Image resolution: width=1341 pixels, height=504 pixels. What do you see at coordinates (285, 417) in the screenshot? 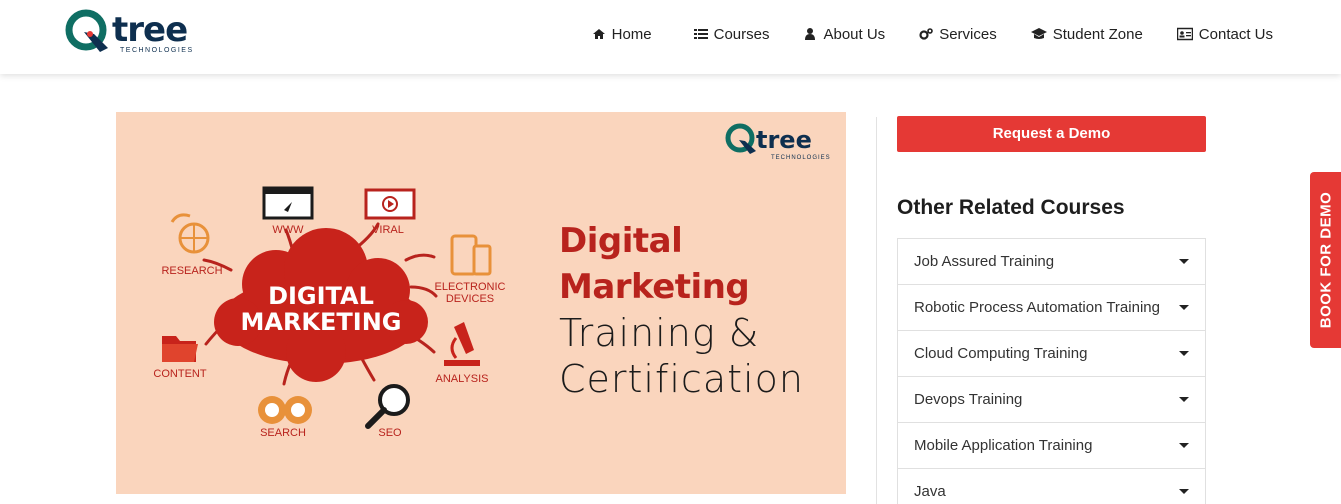
I see `search-binoculars-icon: SEARCH` at bounding box center [285, 417].